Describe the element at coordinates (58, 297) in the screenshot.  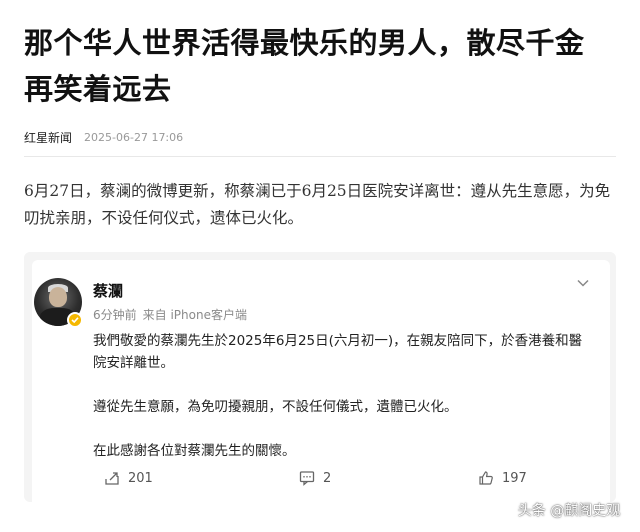
I see `avatar-head` at that location.